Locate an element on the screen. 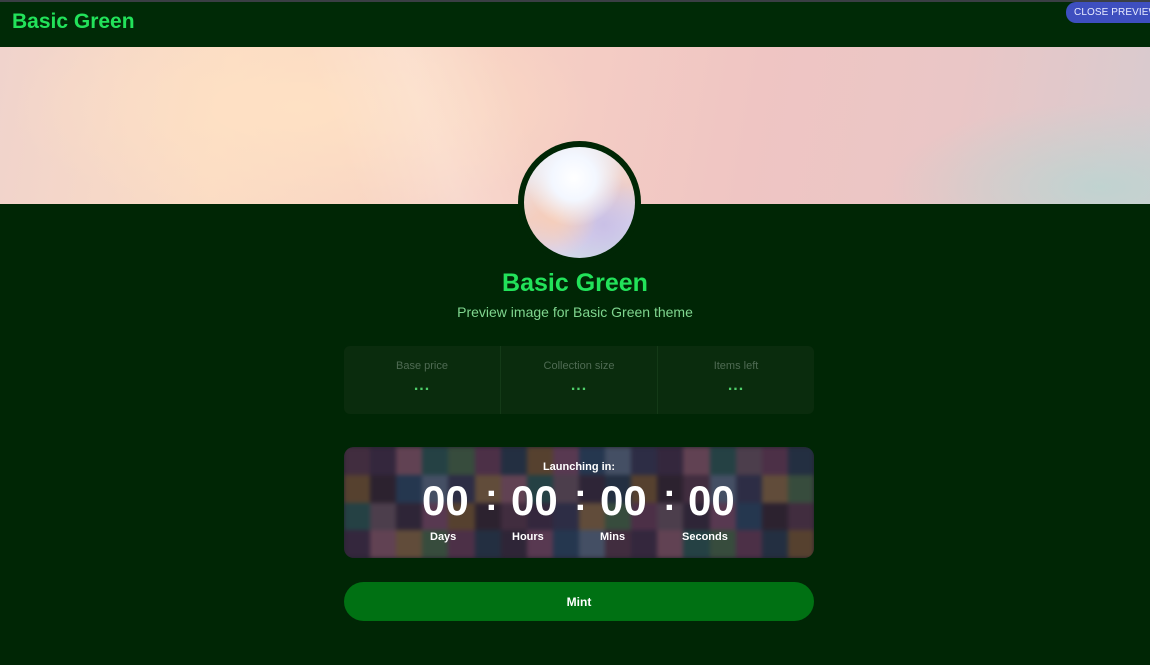 This screenshot has width=1150, height=665. stat-label: Items left is located at coordinates (736, 366).